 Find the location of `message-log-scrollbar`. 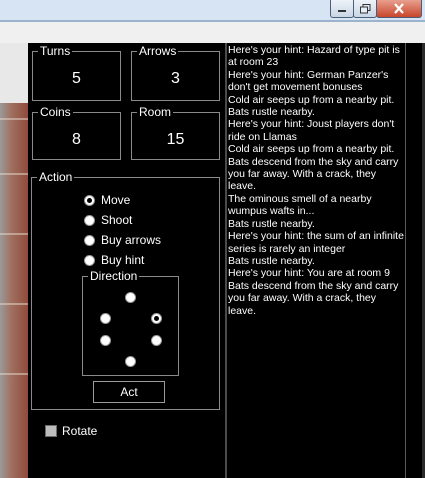

message-log-scrollbar is located at coordinates (414, 260).